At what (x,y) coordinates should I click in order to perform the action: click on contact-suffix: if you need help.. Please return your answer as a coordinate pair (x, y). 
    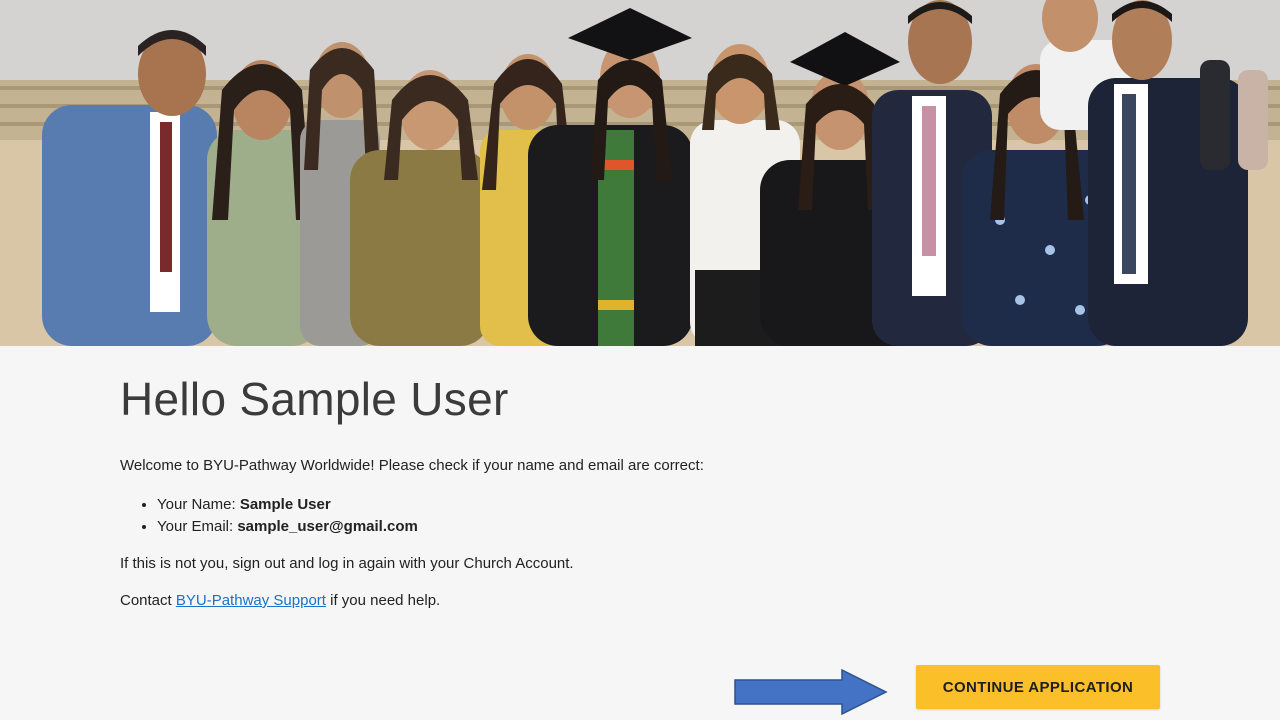
    Looking at the image, I should click on (383, 600).